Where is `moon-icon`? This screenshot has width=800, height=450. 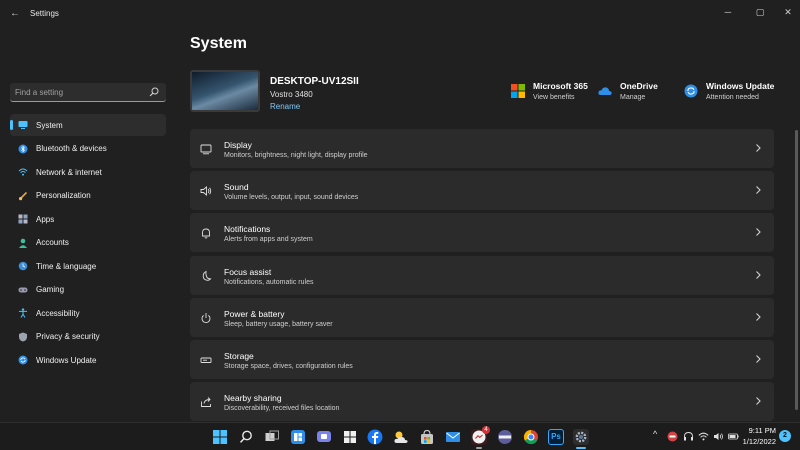
moon-icon is located at coordinates (207, 275).